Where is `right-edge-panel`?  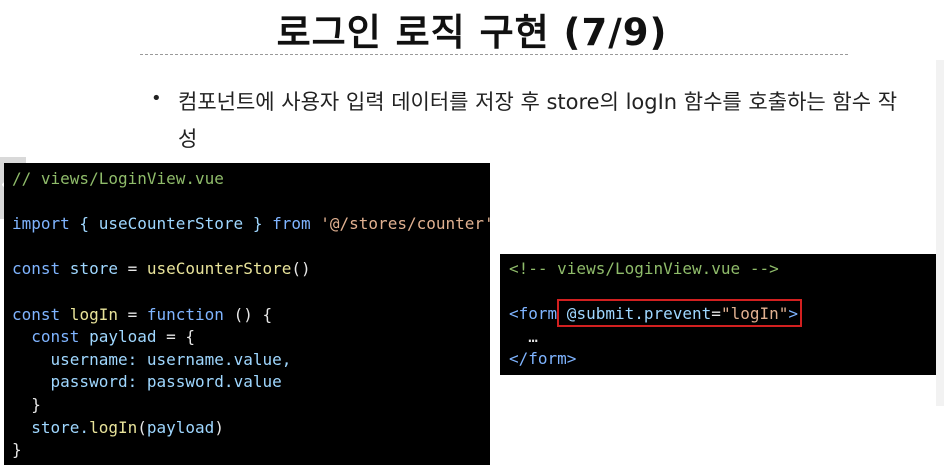
right-edge-panel is located at coordinates (940, 233).